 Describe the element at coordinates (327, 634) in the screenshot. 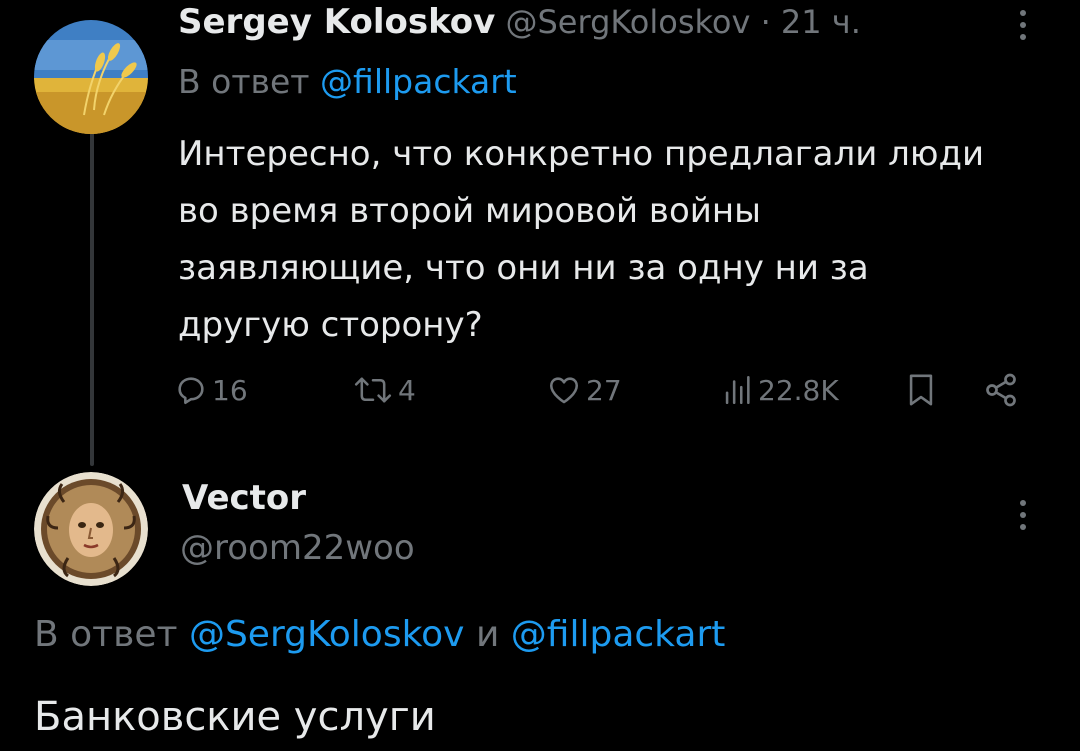

I see `reply-mention: @SergKoloskov` at that location.